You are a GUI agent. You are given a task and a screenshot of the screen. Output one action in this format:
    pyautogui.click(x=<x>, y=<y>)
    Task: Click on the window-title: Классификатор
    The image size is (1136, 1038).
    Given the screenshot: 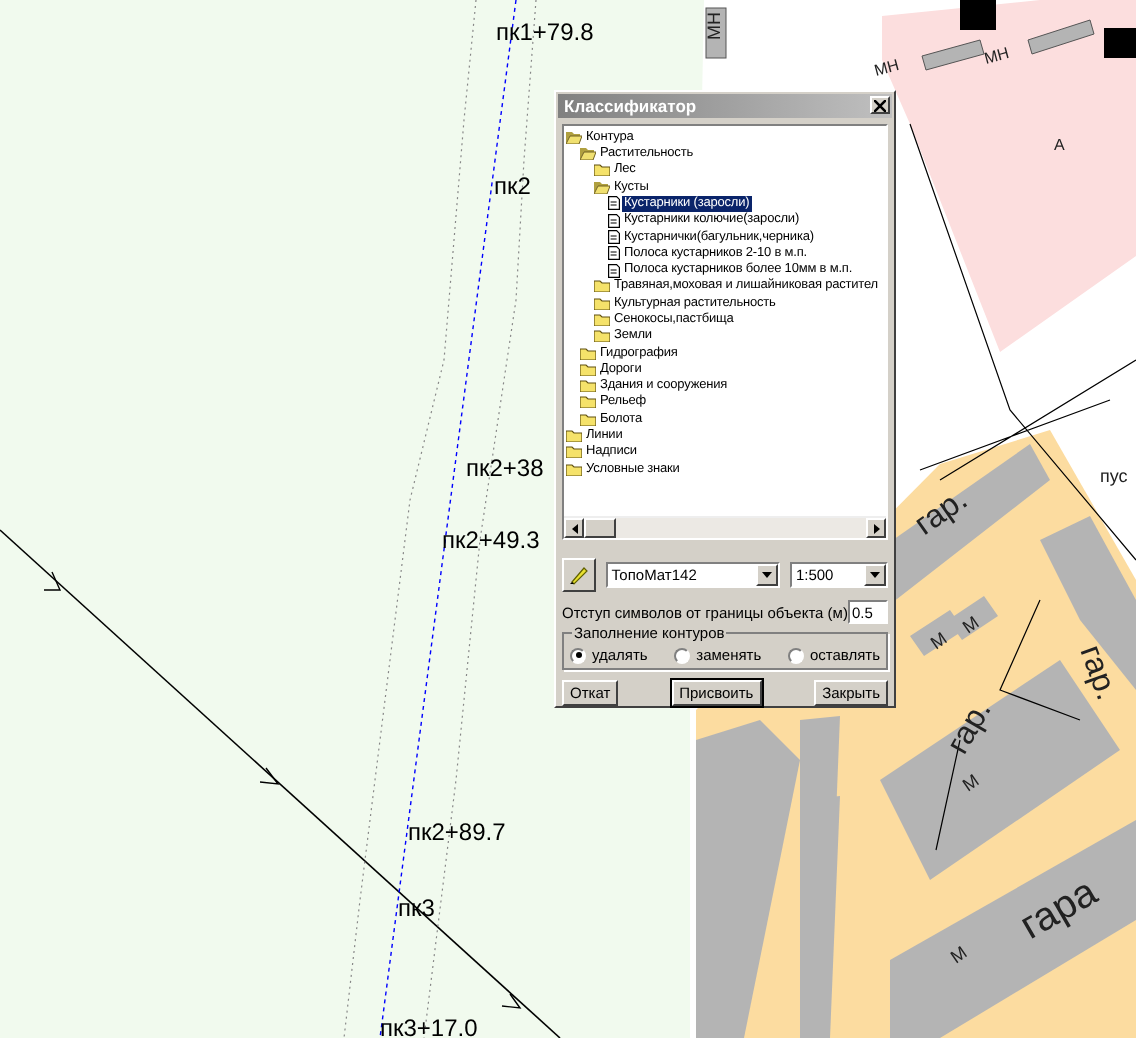 What is the action you would take?
    pyautogui.click(x=630, y=105)
    